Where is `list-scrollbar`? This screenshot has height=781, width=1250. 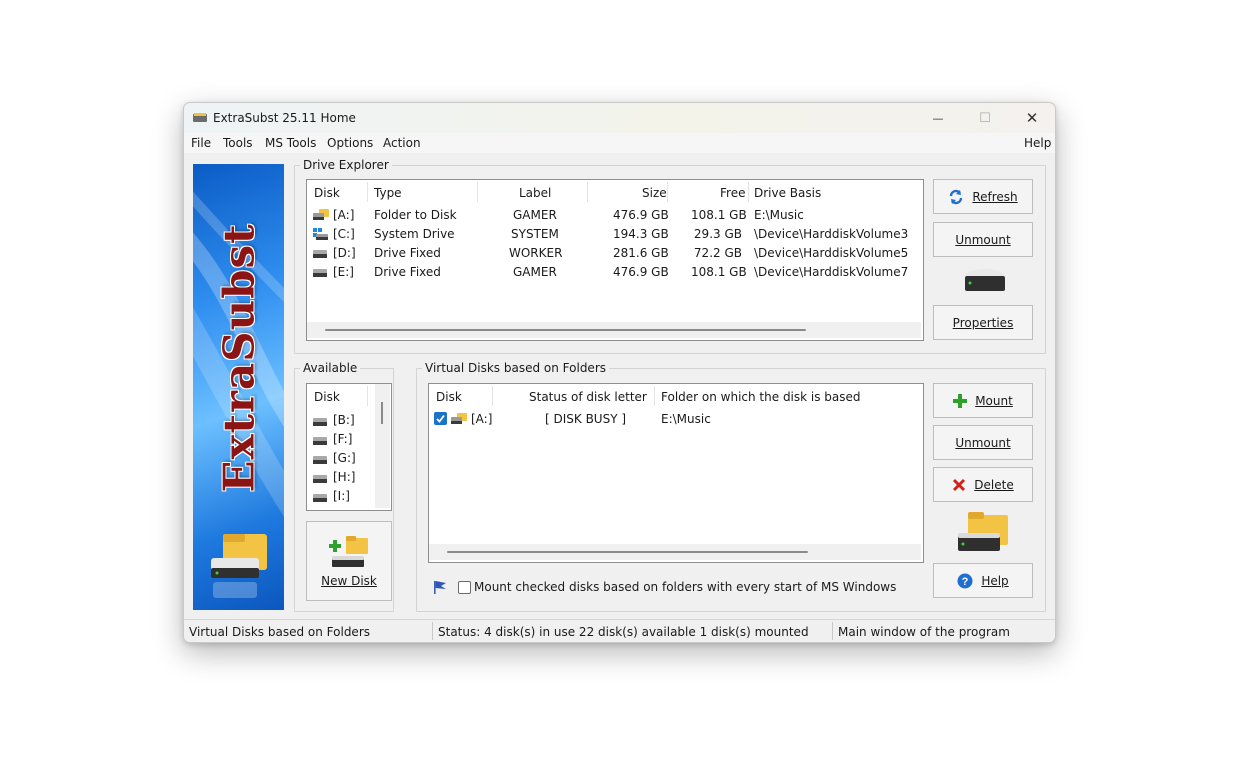
list-scrollbar is located at coordinates (382, 446).